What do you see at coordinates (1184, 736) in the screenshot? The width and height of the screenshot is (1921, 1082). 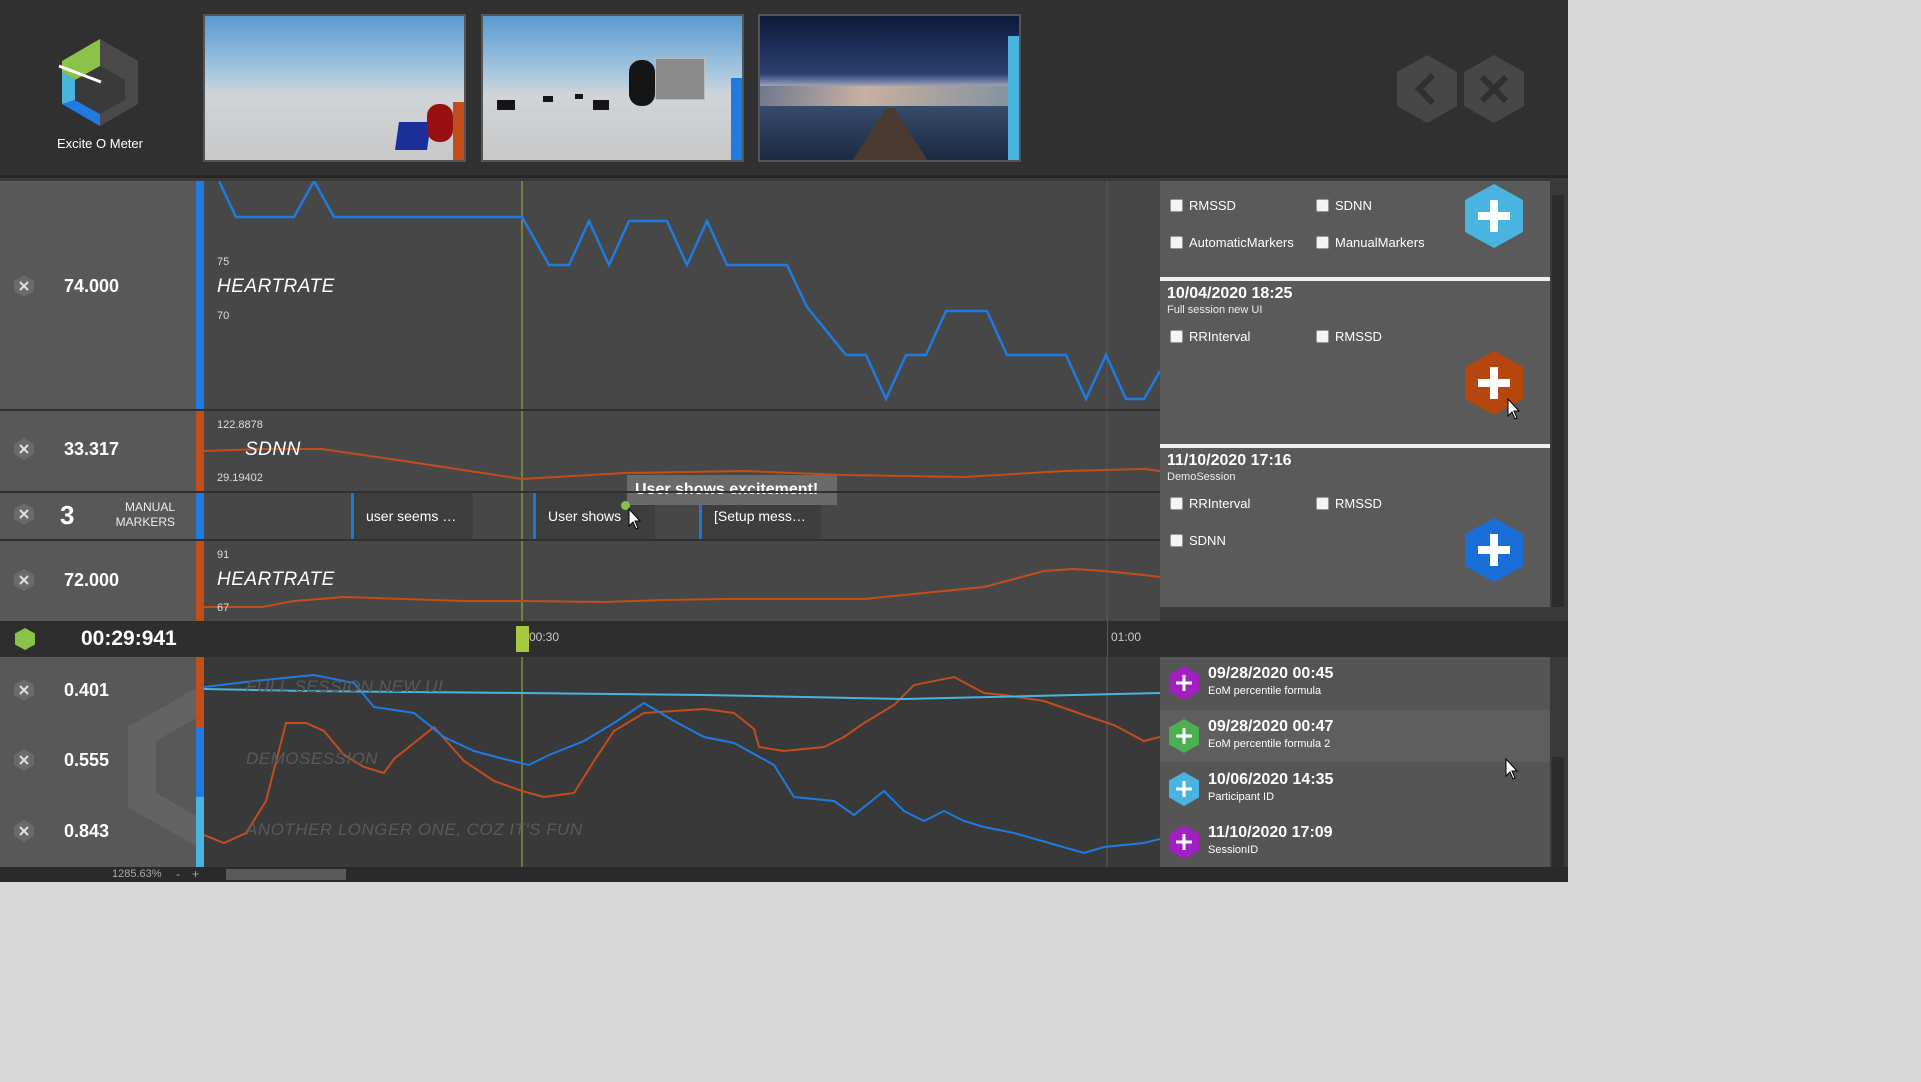 I see `add-formula-2-button` at bounding box center [1184, 736].